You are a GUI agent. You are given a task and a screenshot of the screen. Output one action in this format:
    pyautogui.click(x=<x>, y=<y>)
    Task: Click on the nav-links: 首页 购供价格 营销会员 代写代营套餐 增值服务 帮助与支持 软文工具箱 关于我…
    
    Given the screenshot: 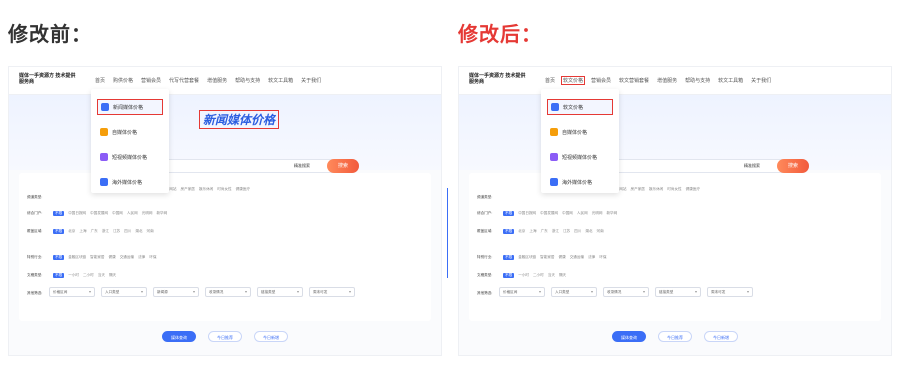 What is the action you would take?
    pyautogui.click(x=208, y=80)
    